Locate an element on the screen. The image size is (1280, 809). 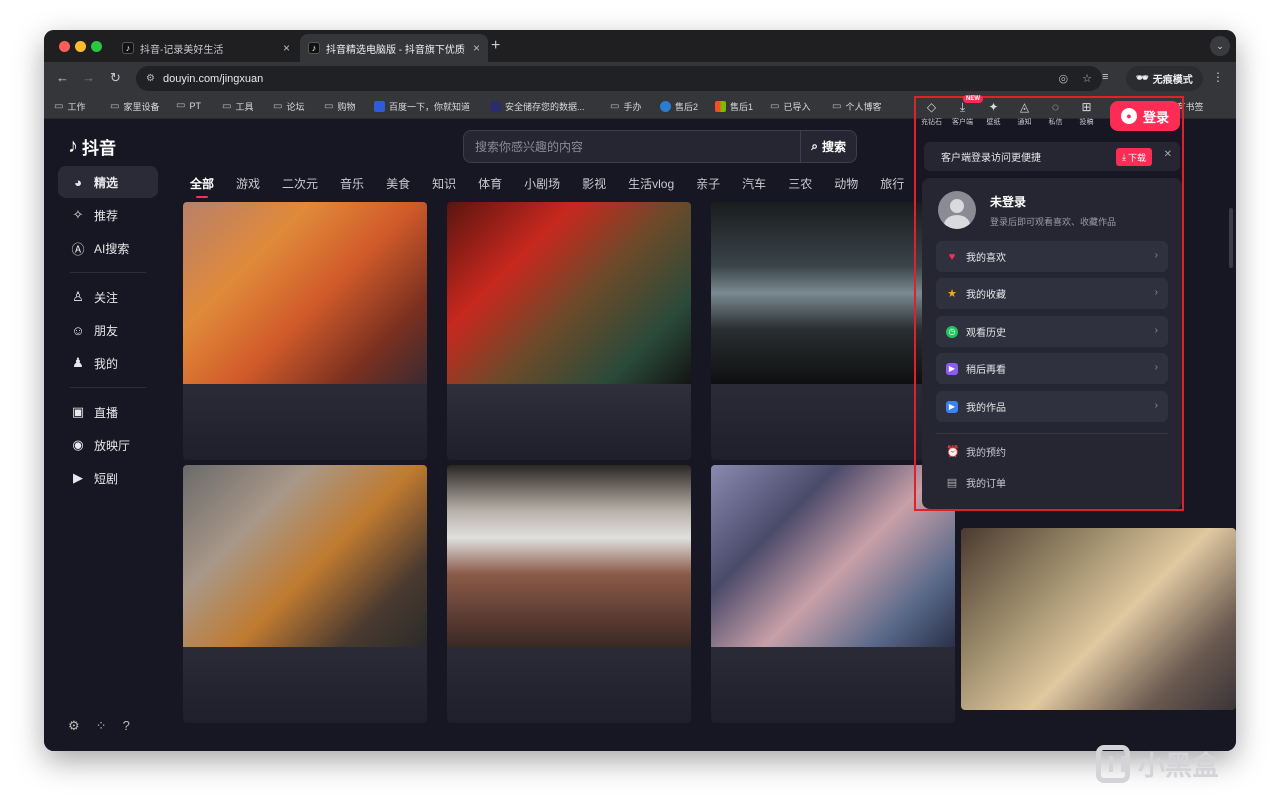
icon-label: 客户端 is located at coordinates (962, 122).